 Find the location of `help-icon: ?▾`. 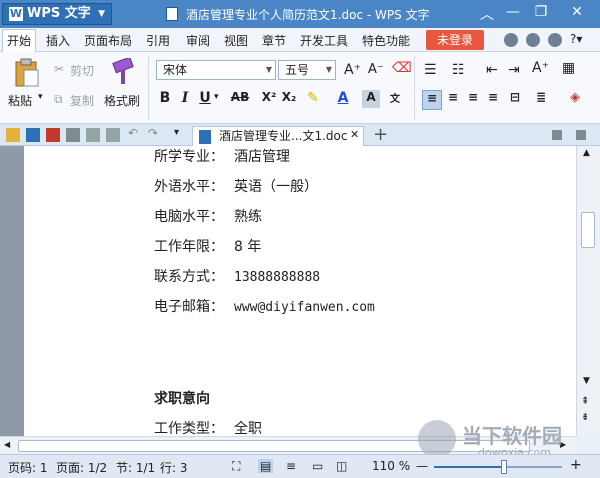

help-icon: ?▾ is located at coordinates (576, 39).